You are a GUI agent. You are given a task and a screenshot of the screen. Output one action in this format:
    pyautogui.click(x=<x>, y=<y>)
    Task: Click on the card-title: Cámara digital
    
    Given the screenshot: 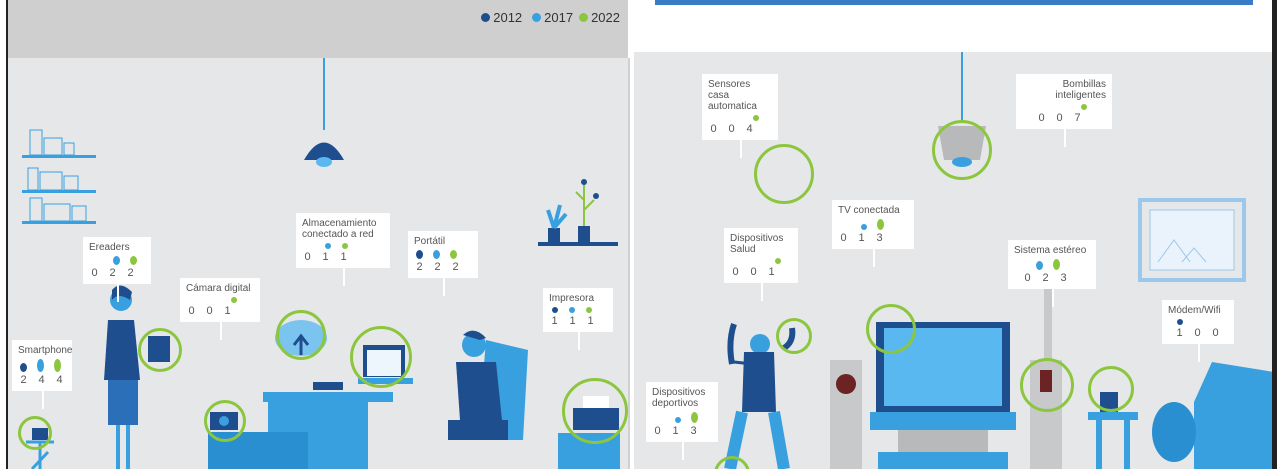 What is the action you would take?
    pyautogui.click(x=218, y=288)
    